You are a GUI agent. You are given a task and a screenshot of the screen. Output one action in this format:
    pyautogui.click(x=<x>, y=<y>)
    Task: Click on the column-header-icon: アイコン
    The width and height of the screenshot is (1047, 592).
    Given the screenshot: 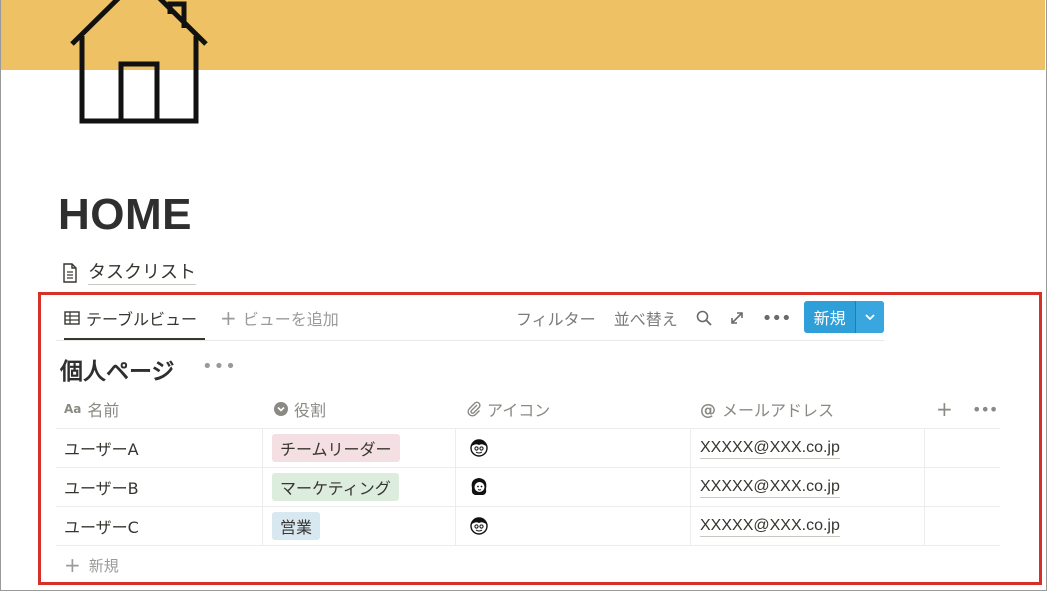 What is the action you would take?
    pyautogui.click(x=508, y=409)
    